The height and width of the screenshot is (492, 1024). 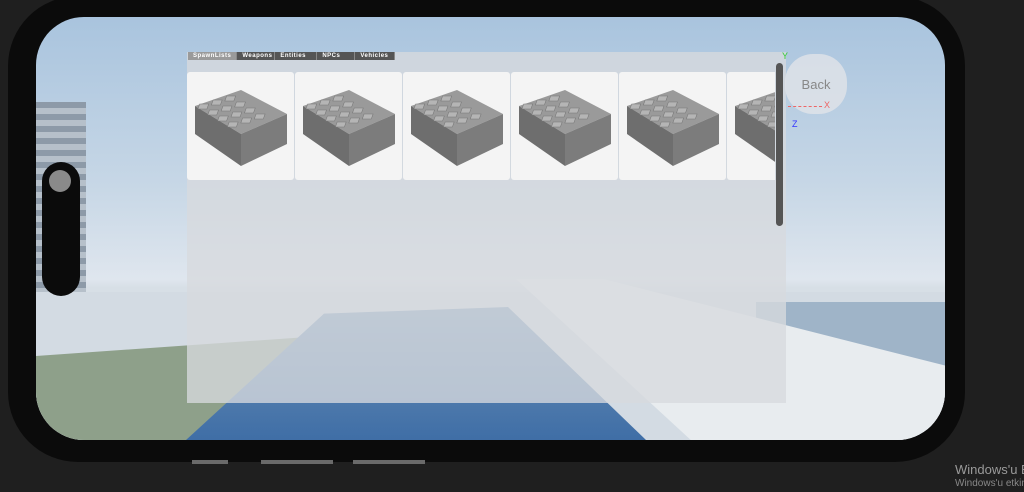 What do you see at coordinates (61, 229) in the screenshot?
I see `joystick` at bounding box center [61, 229].